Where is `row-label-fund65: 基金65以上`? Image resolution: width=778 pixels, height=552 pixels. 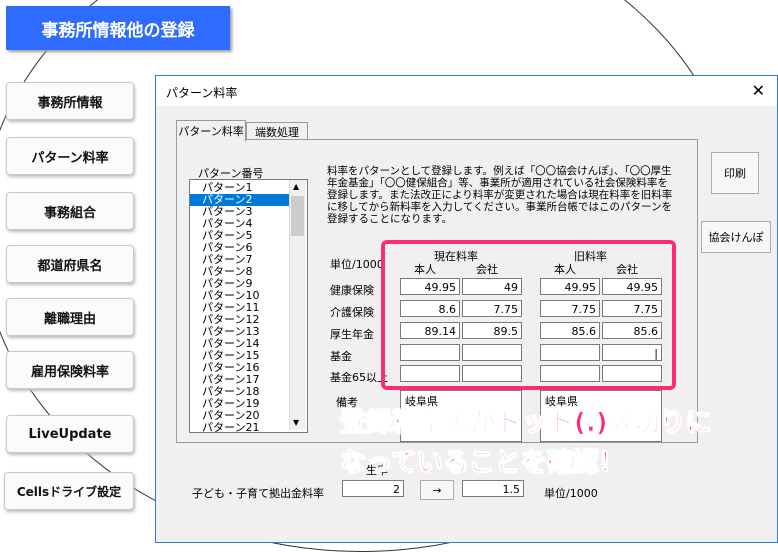
row-label-fund65: 基金65以上 is located at coordinates (359, 377).